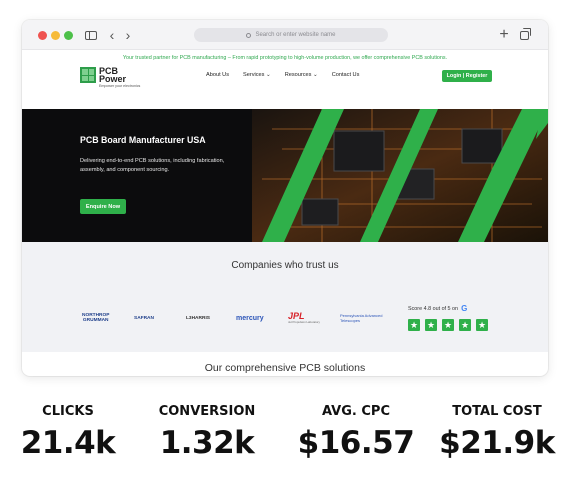  What do you see at coordinates (207, 411) in the screenshot?
I see `stat-label: CONVERSION` at bounding box center [207, 411].